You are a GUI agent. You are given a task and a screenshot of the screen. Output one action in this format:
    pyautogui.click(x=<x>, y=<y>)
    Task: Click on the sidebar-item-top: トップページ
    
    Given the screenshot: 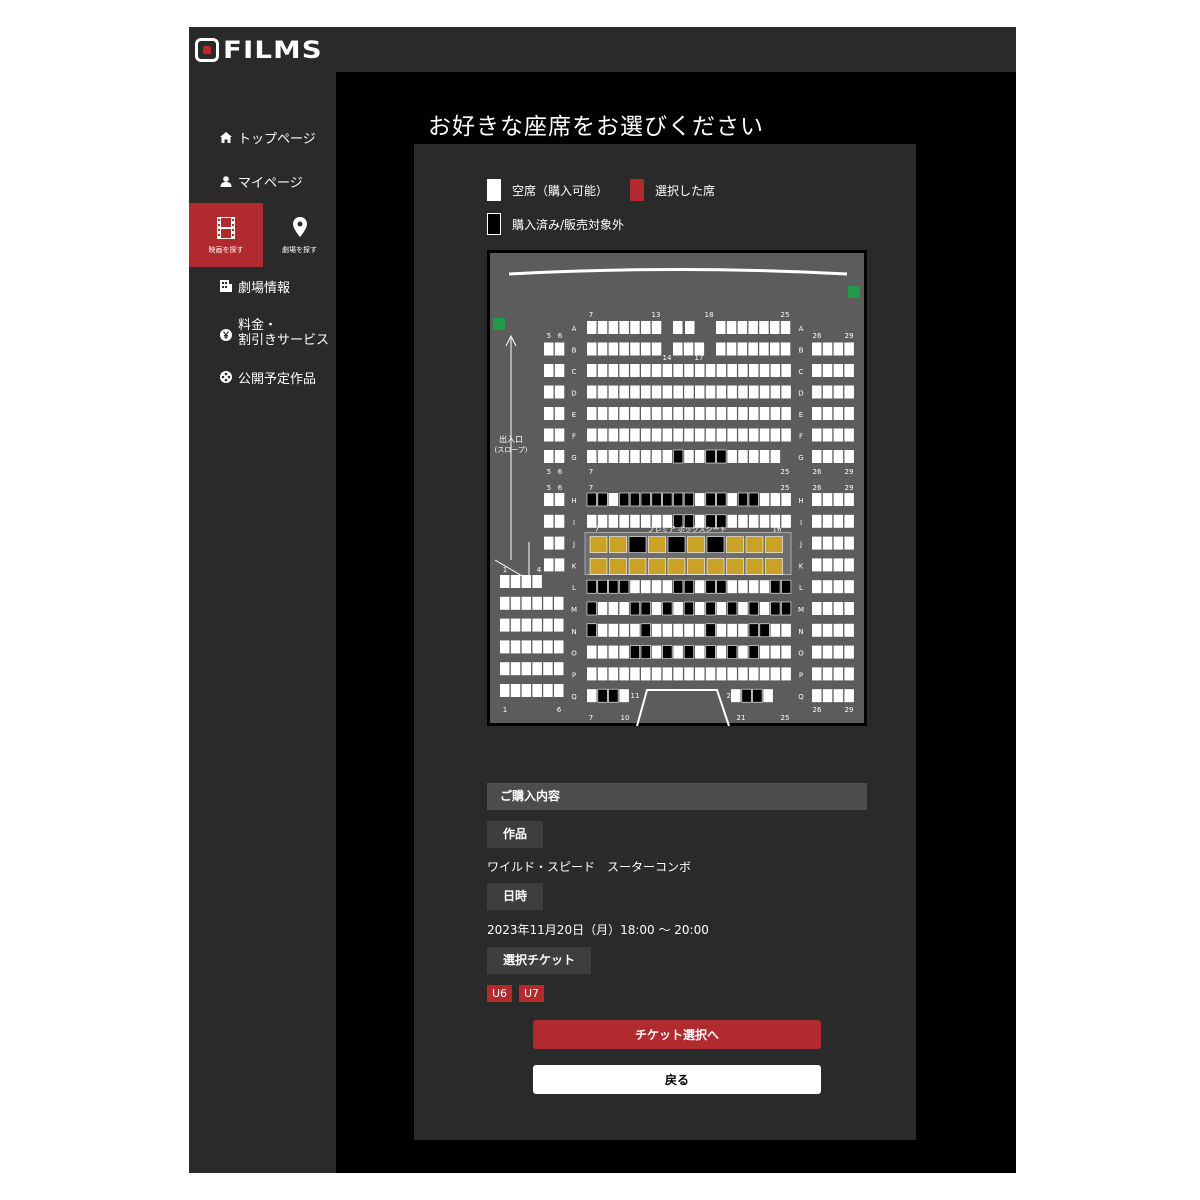 What is the action you would take?
    pyautogui.click(x=262, y=137)
    